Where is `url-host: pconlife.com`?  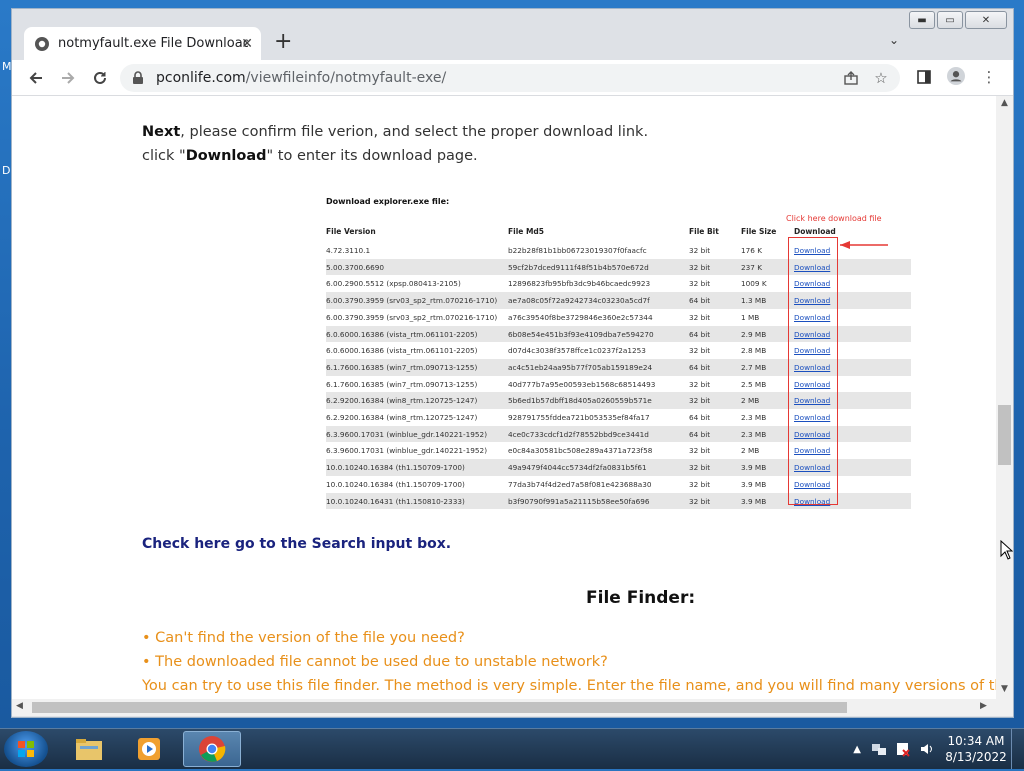 url-host: pconlife.com is located at coordinates (201, 78).